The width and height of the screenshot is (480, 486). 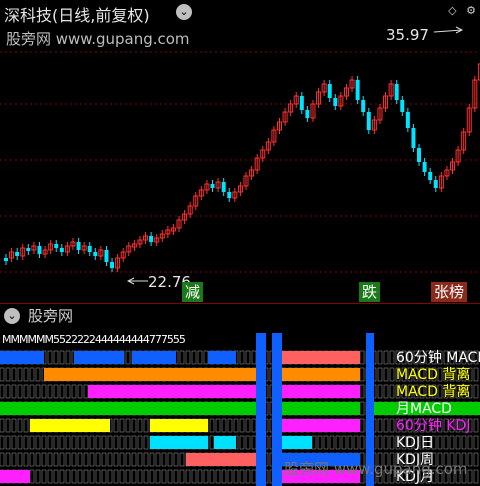 I want to click on signal-reduce-tag: 减, so click(x=193, y=292).